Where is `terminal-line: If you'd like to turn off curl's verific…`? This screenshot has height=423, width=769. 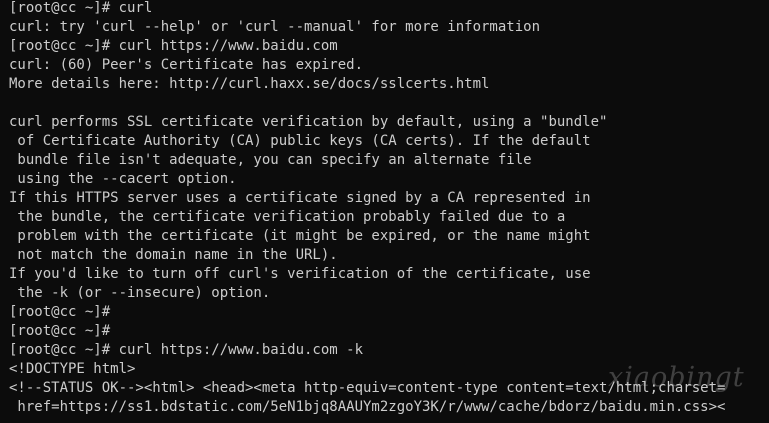 terminal-line: If you'd like to turn off curl's verific… is located at coordinates (300, 274).